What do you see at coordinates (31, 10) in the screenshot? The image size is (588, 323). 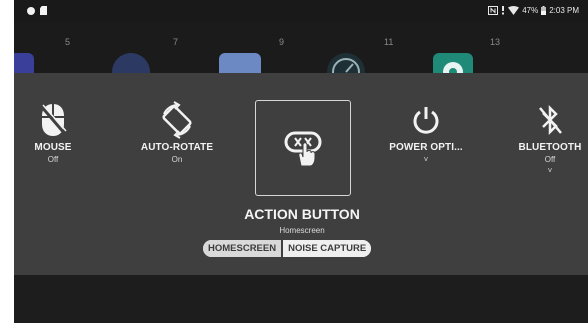 I see `notification-dot-icon` at bounding box center [31, 10].